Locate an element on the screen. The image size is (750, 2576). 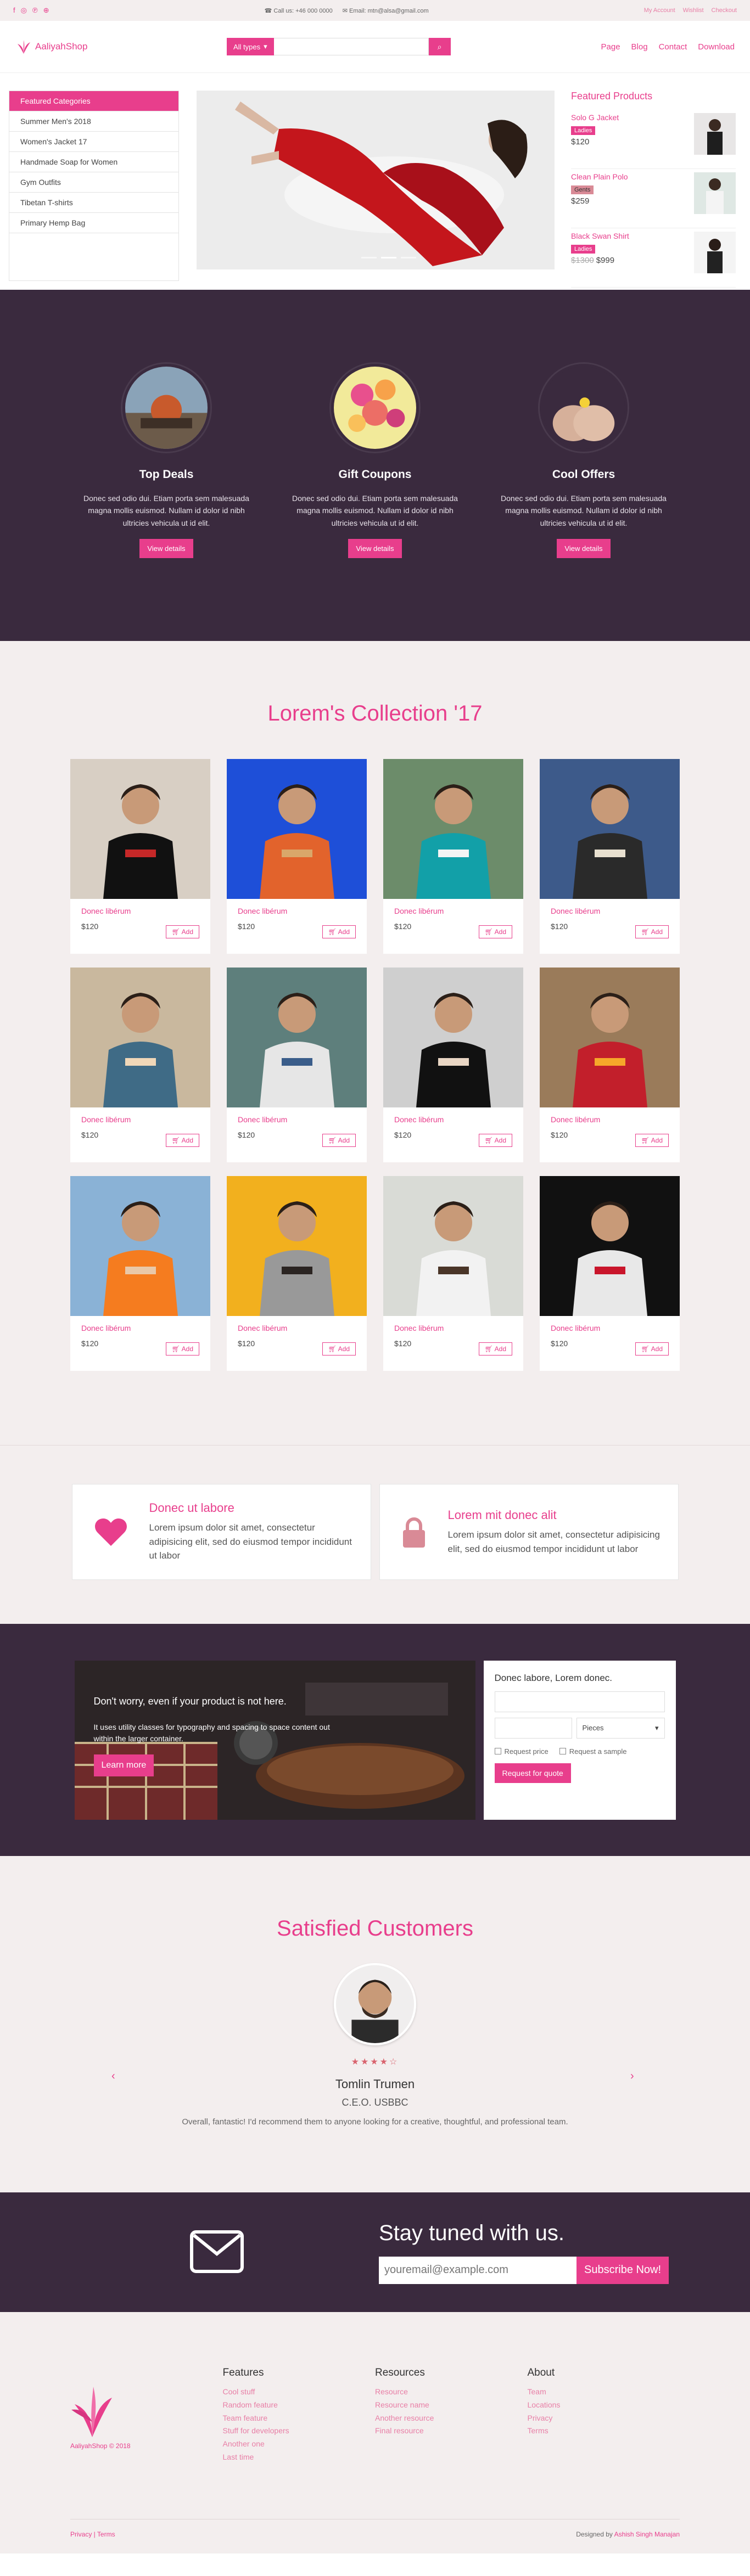
facebook-icon: f is located at coordinates (14, 10).